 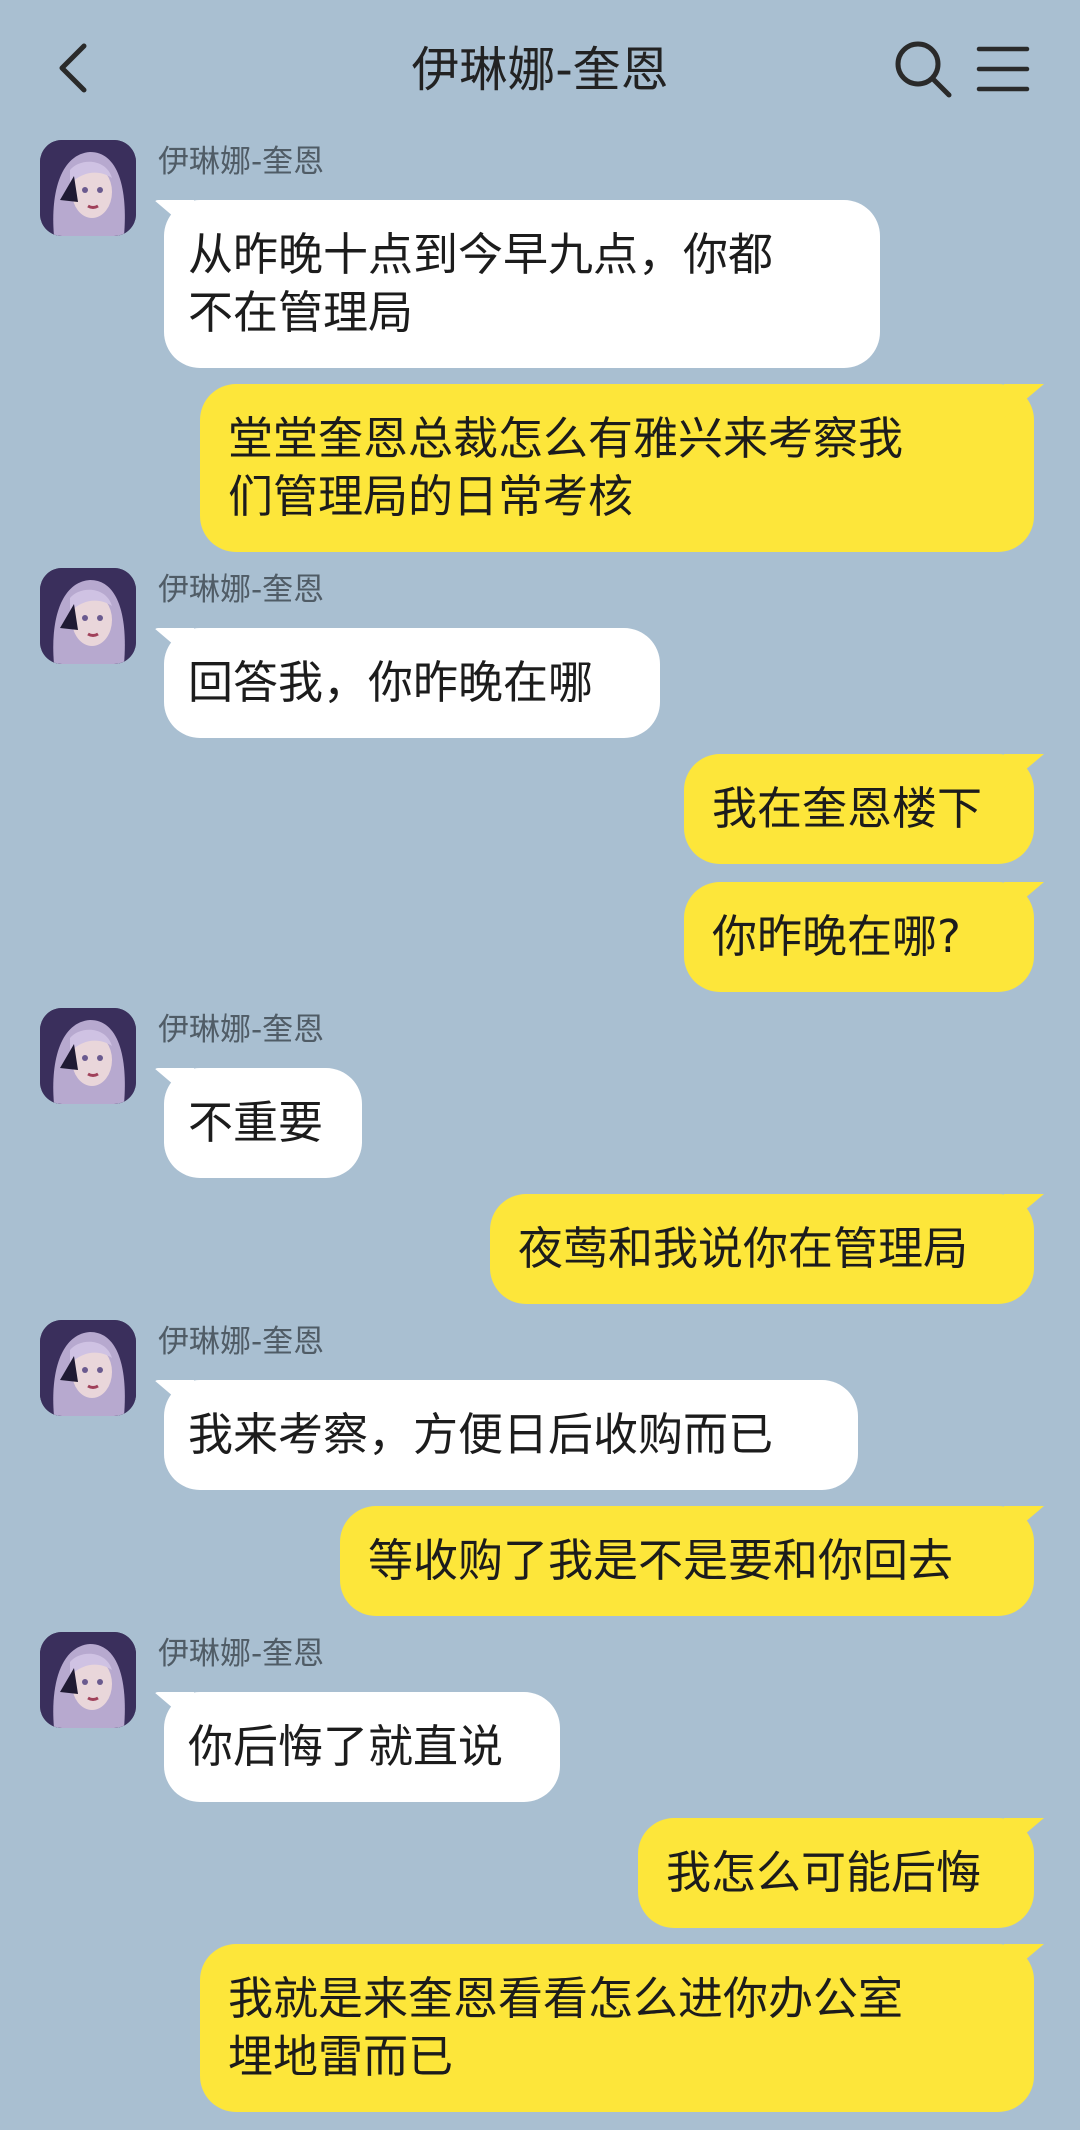 I want to click on outgoing-message-bubble: 我就是来奎恩看看怎么进你办公室 埋地雷而已, so click(x=617, y=2028).